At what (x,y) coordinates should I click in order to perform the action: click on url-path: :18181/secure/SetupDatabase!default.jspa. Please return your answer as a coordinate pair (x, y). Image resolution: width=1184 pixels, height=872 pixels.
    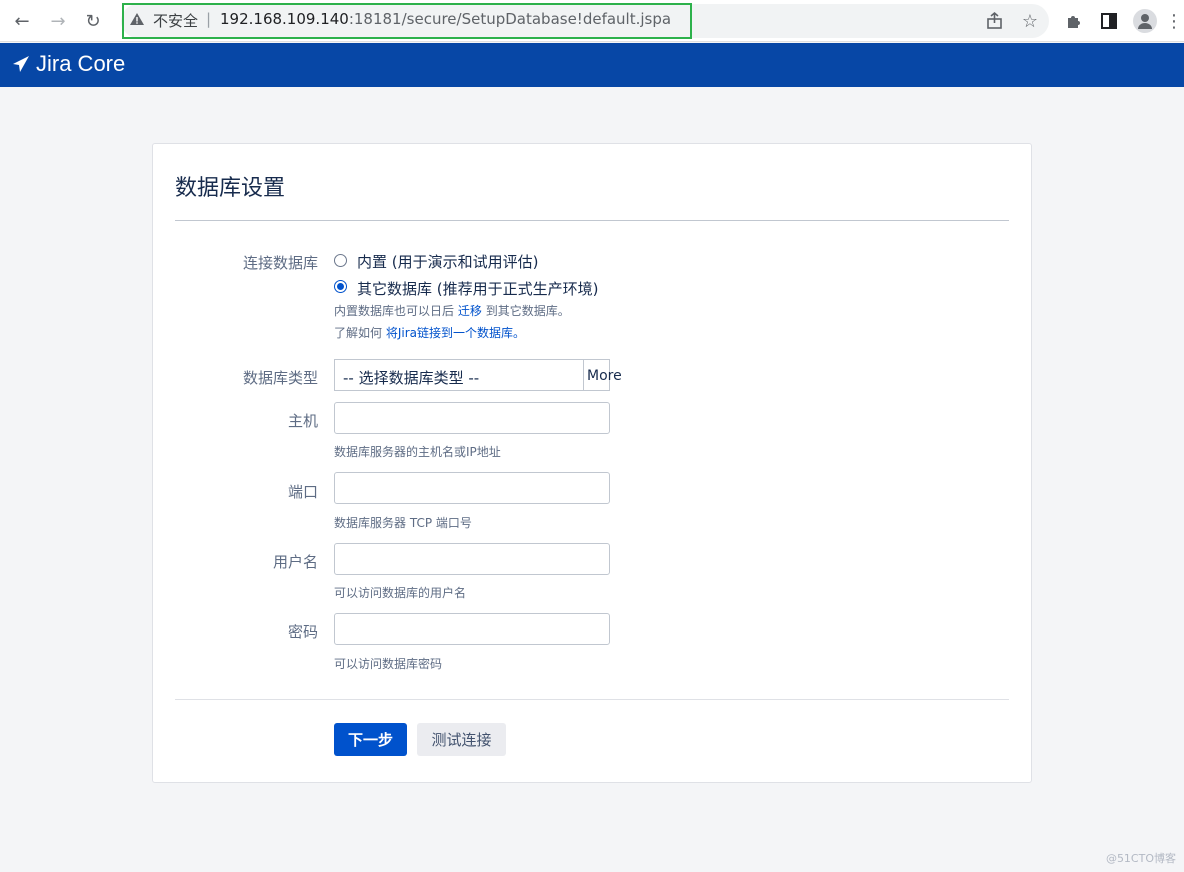
    Looking at the image, I should click on (510, 19).